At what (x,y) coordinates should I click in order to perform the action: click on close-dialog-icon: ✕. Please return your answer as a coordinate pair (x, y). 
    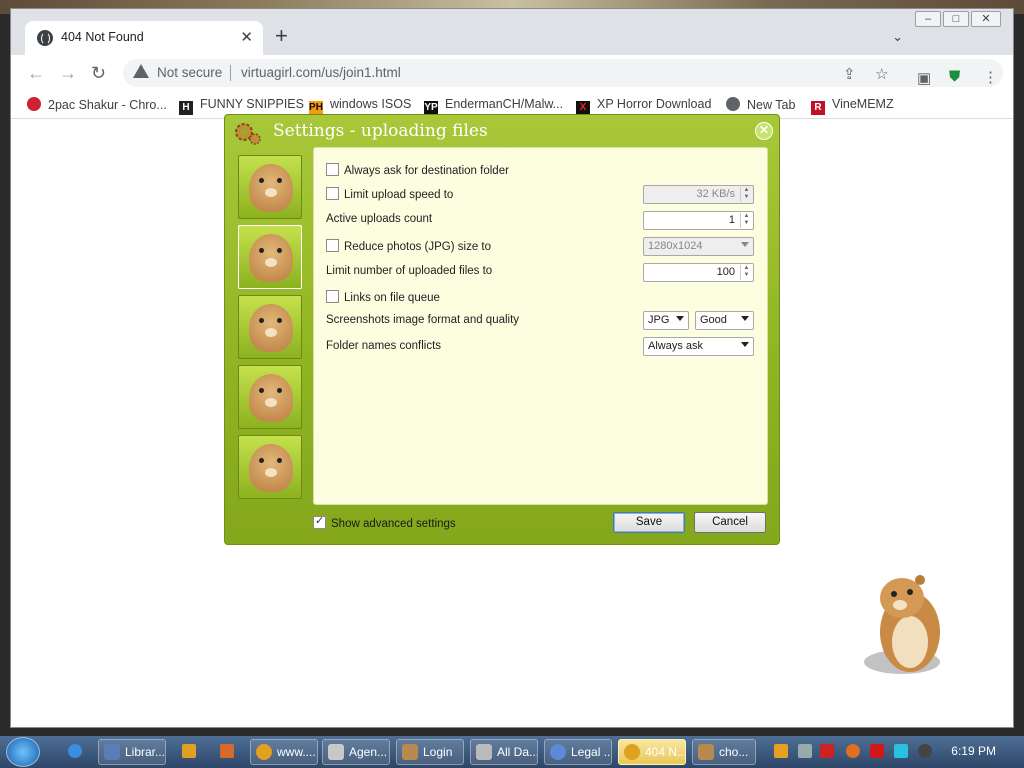
    Looking at the image, I should click on (764, 131).